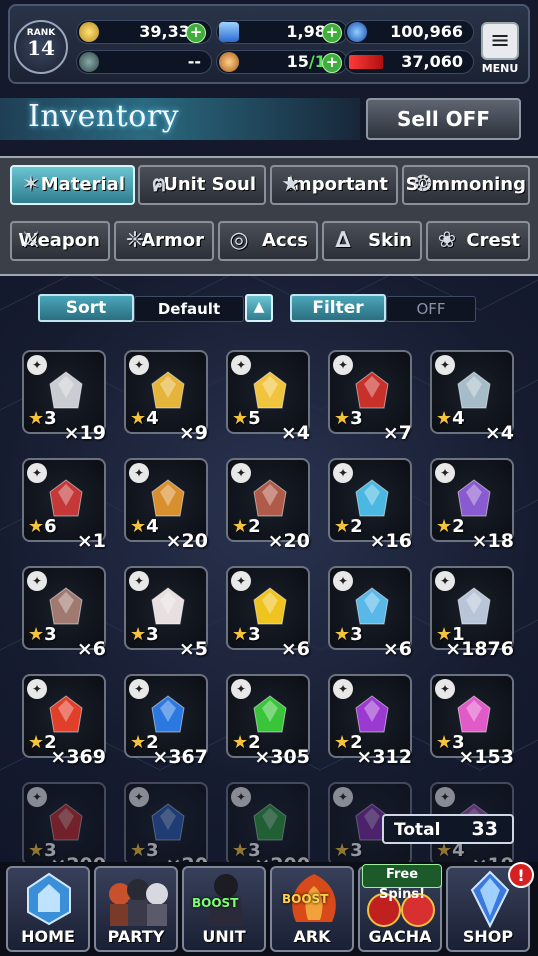  What do you see at coordinates (338, 308) in the screenshot?
I see `filter-button: Filter` at bounding box center [338, 308].